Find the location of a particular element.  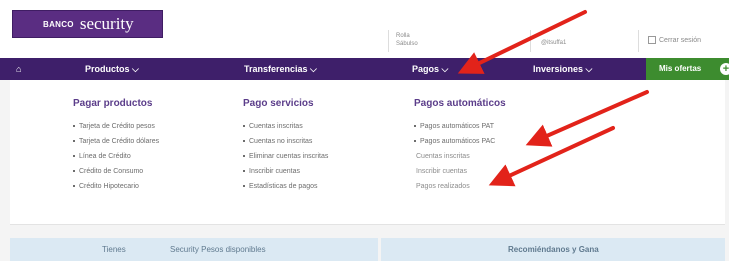

nav-transferencias: Transferencias ⌵ is located at coordinates (280, 69).